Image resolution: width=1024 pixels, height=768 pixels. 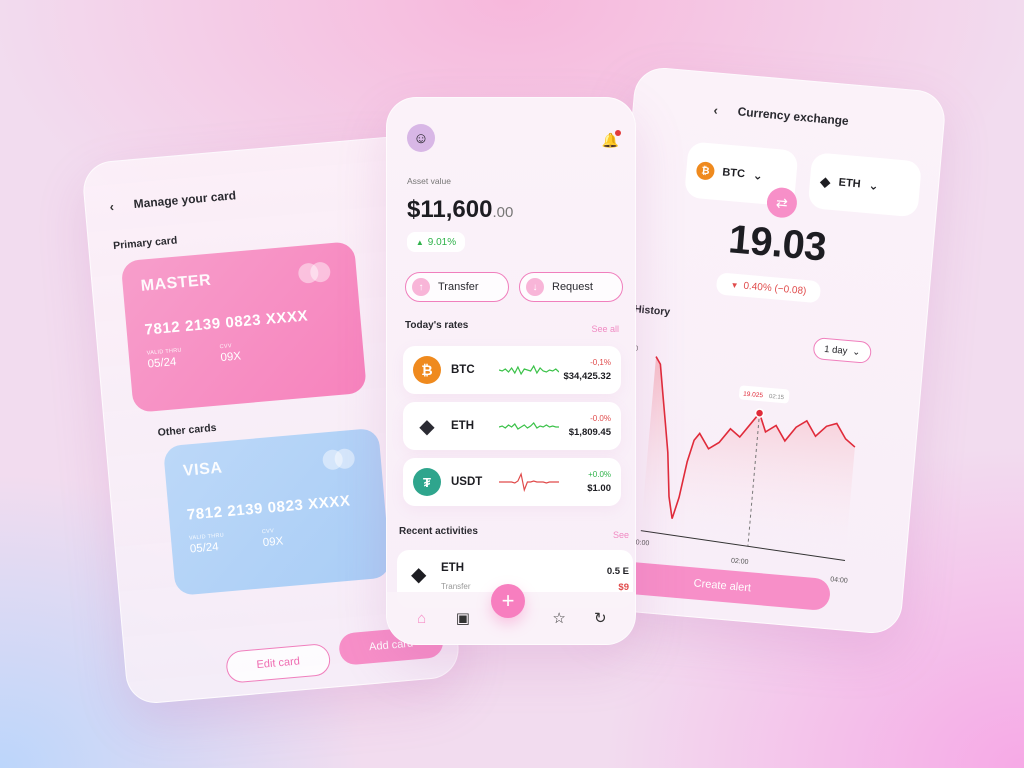 What do you see at coordinates (442, 242) in the screenshot?
I see `asset-change-value: 9.01%` at bounding box center [442, 242].